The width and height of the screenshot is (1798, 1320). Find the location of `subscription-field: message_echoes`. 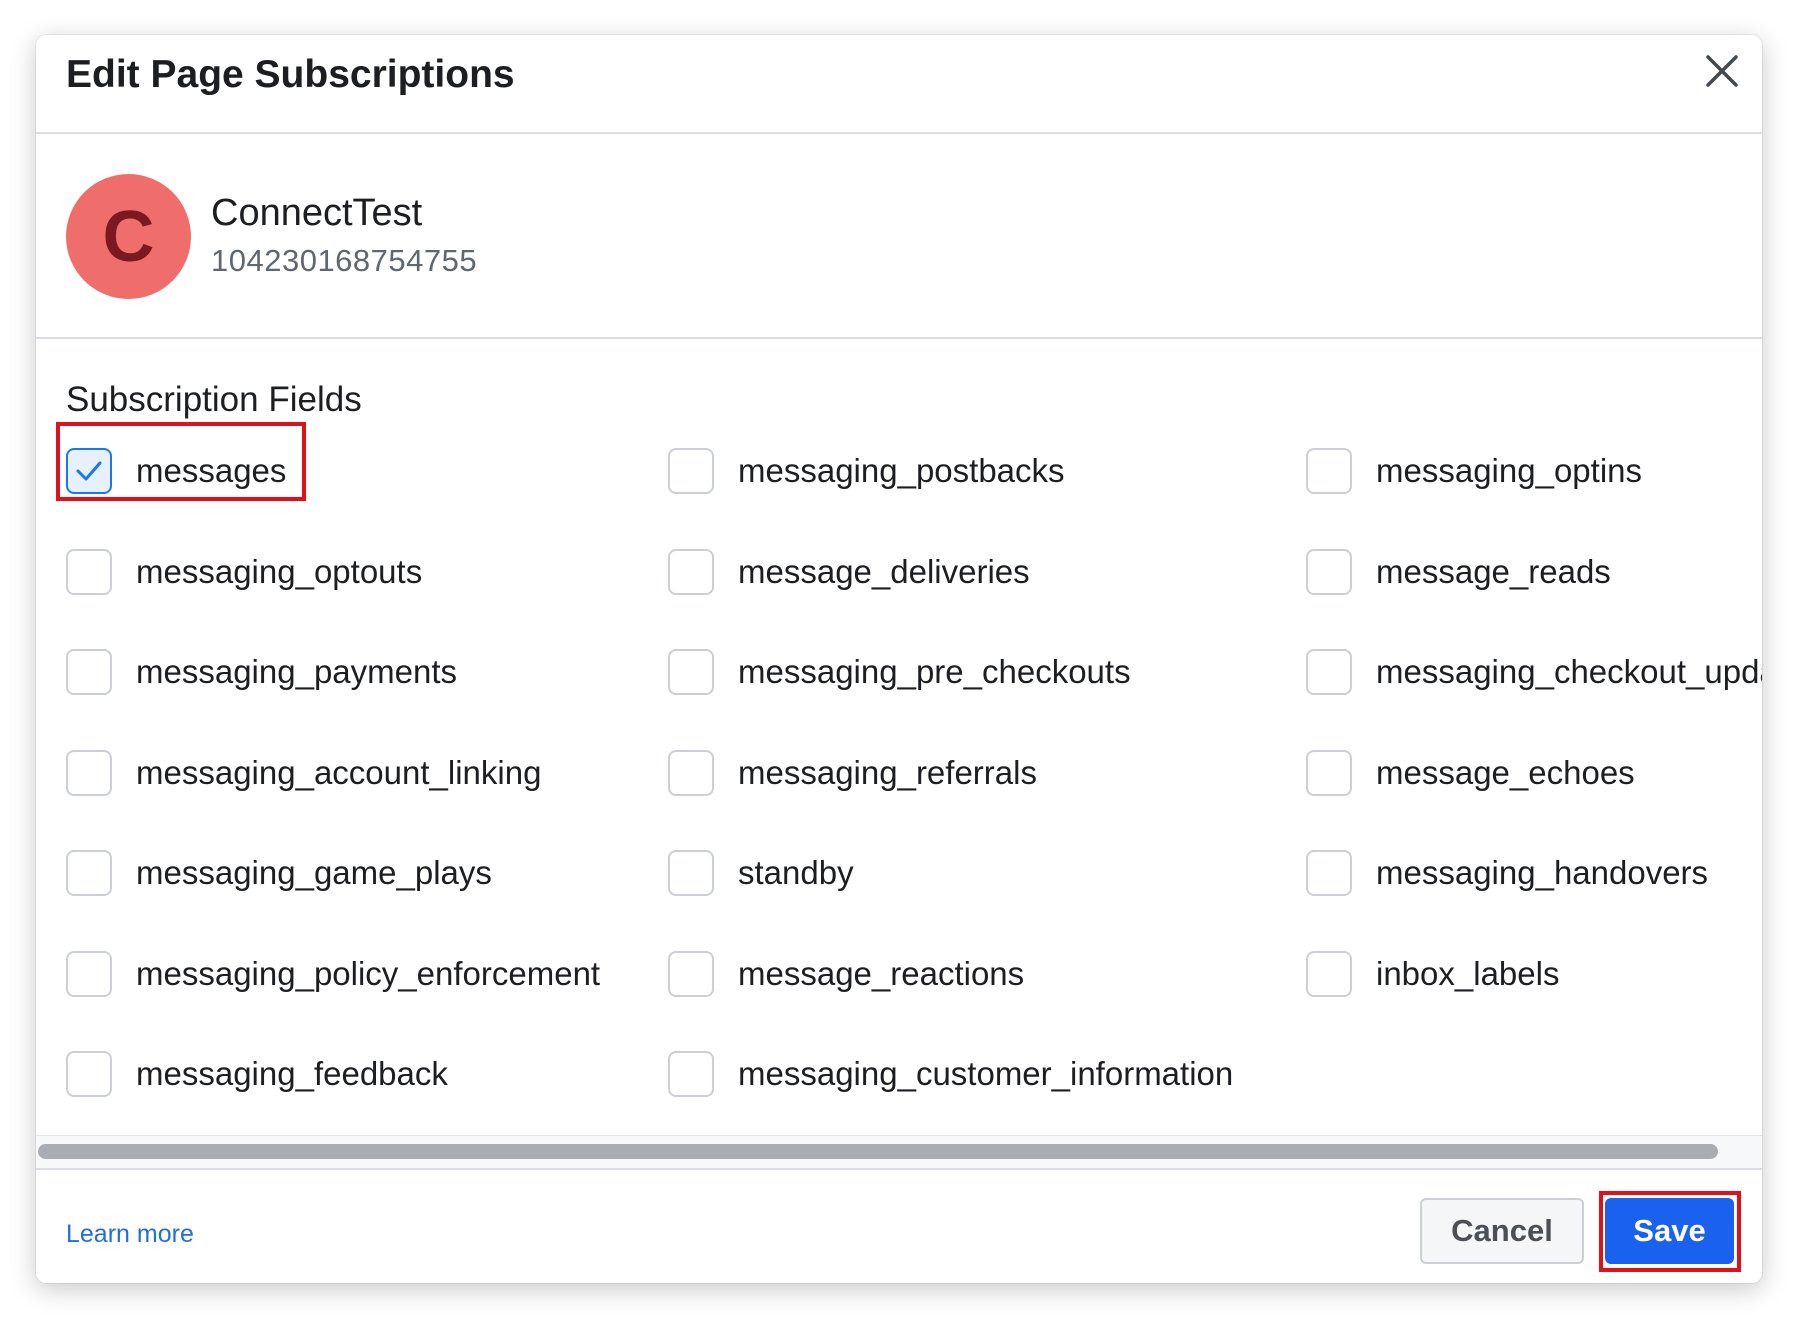

subscription-field: message_echoes is located at coordinates (1470, 773).